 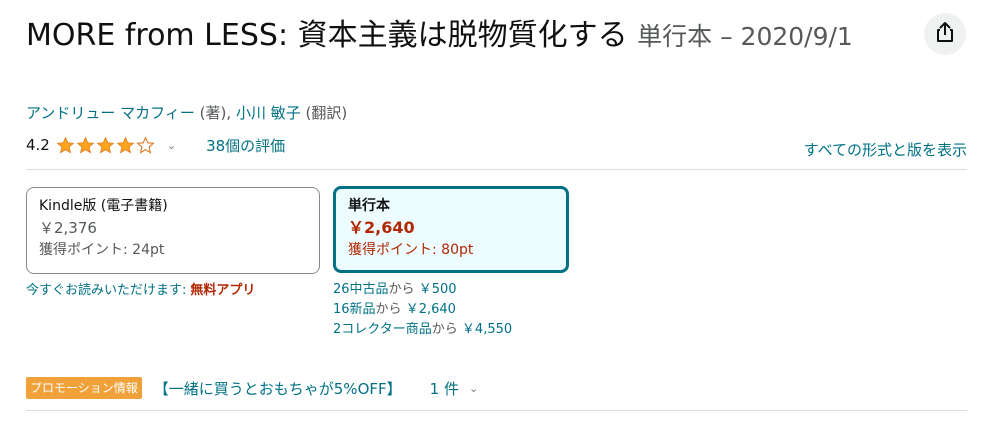 I want to click on format-name: 単行本, so click(x=369, y=206).